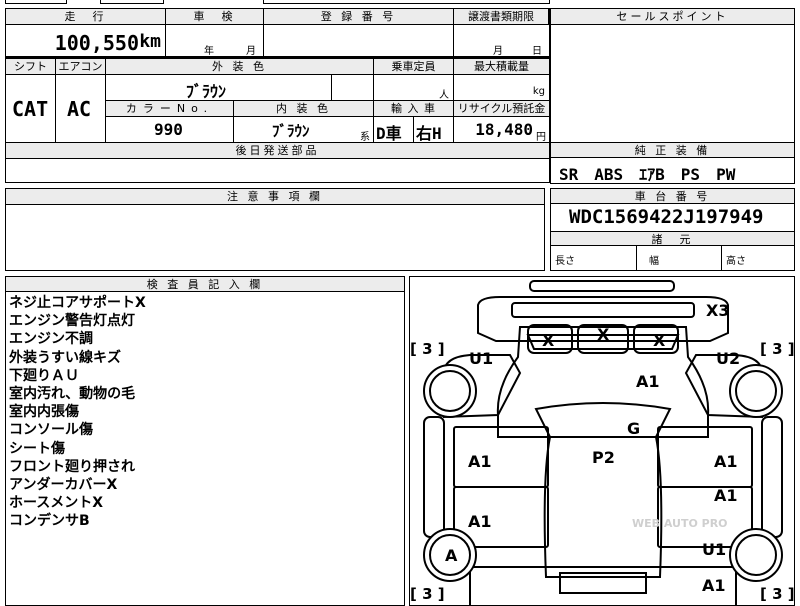 Image resolution: width=800 pixels, height=606 pixels. I want to click on later-parts-label: 後日発送部品, so click(277, 151).